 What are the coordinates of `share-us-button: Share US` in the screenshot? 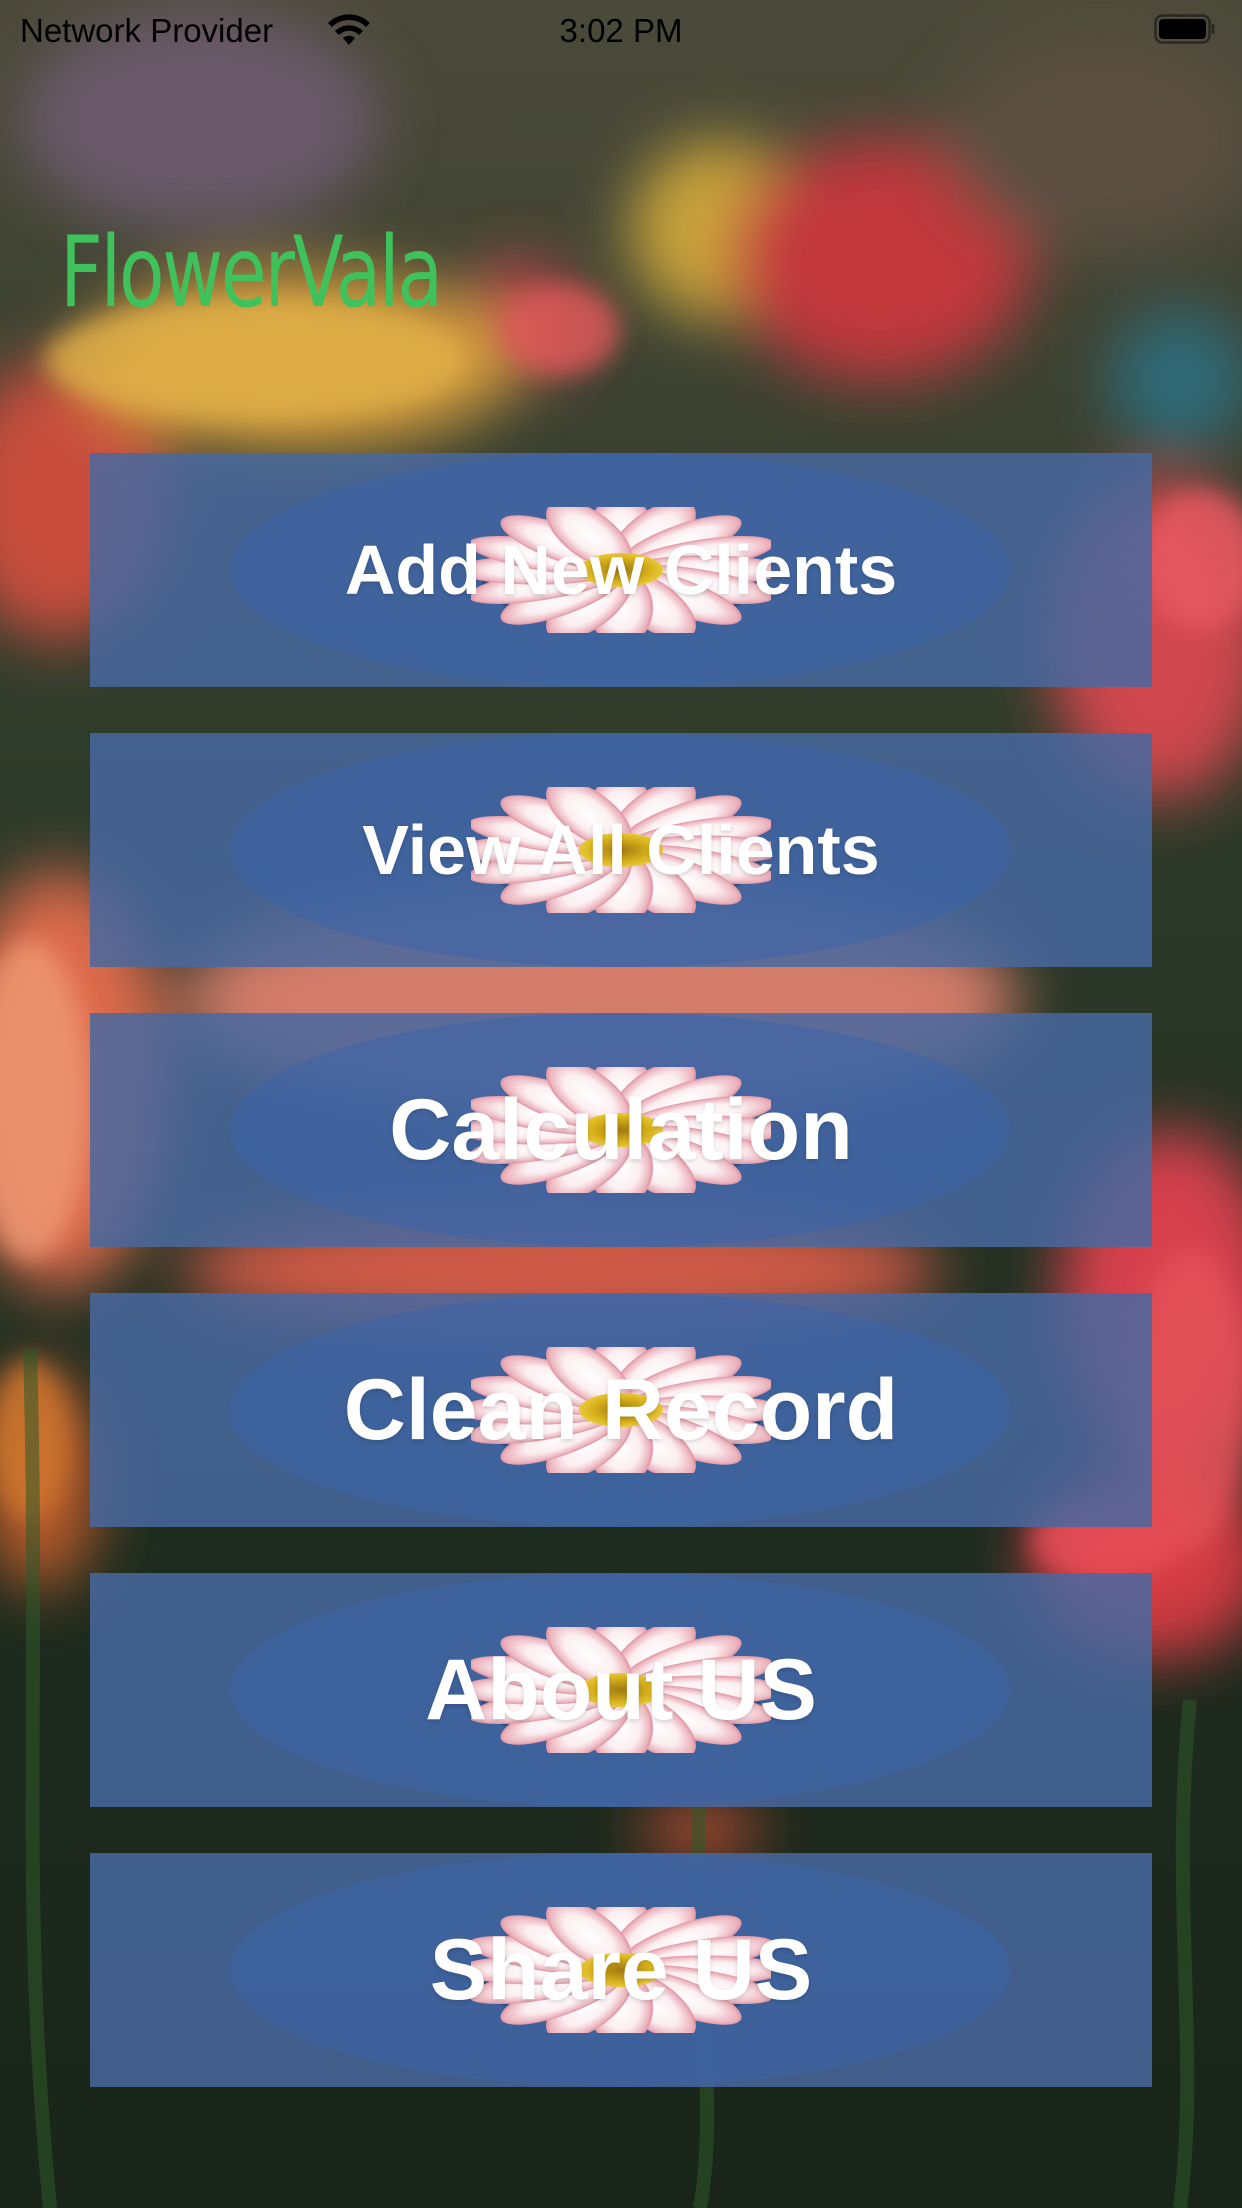 It's located at (621, 1970).